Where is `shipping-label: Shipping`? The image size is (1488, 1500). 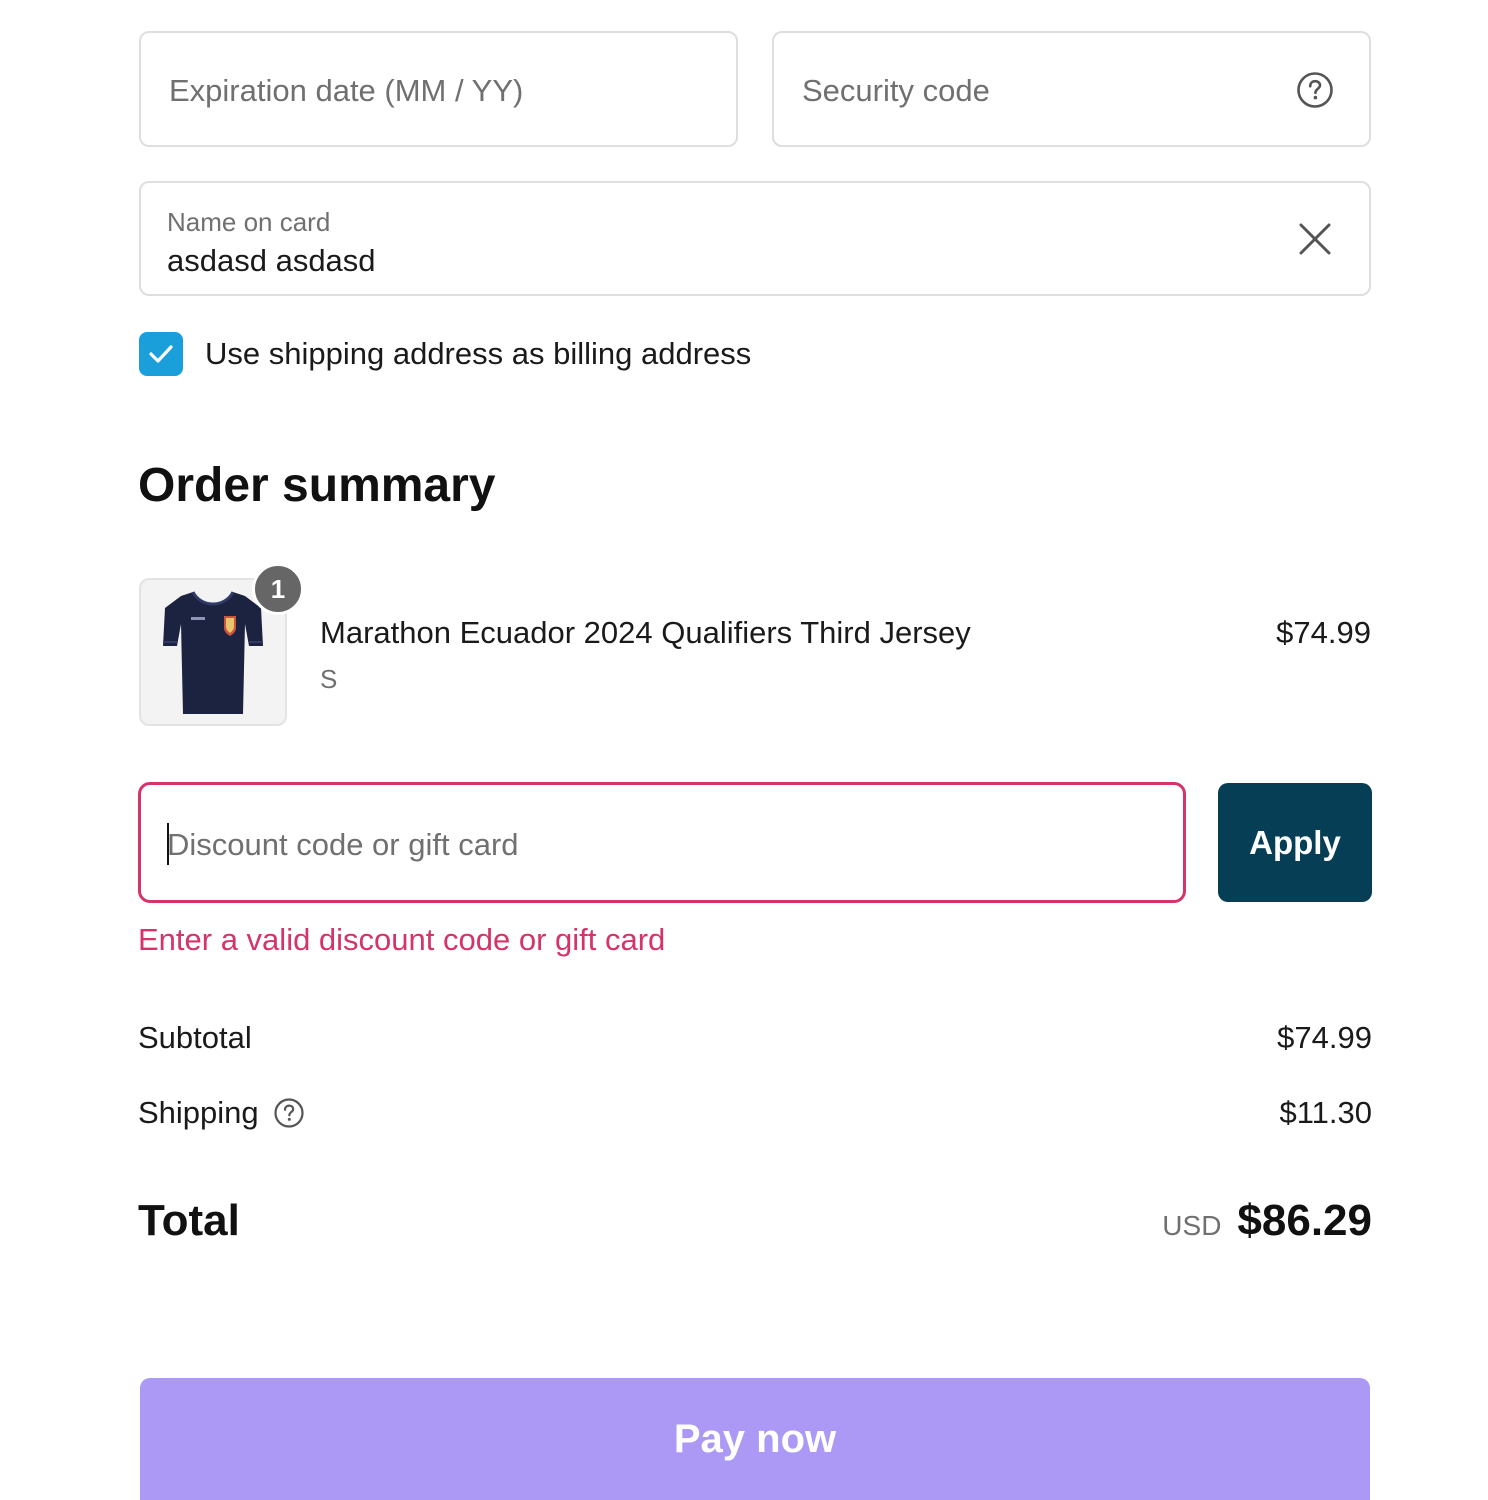 shipping-label: Shipping is located at coordinates (198, 1112).